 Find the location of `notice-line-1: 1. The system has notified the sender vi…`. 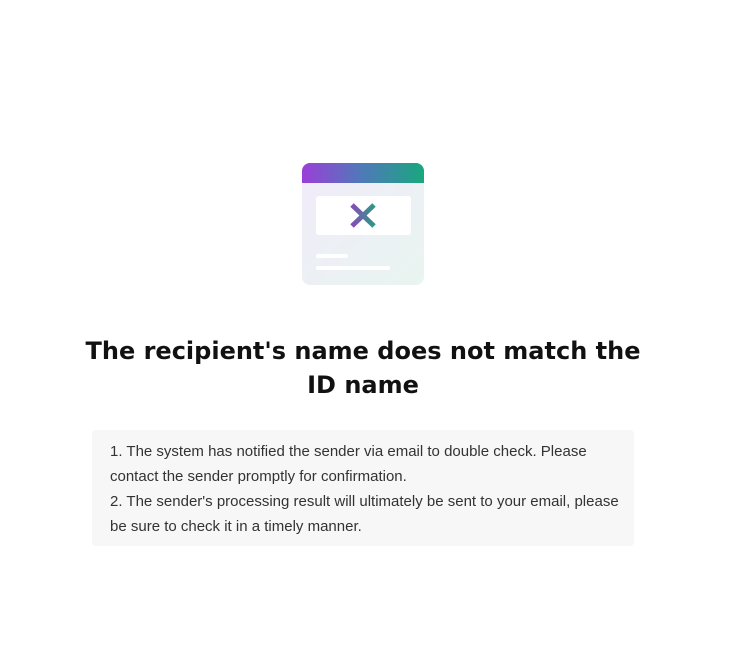

notice-line-1: 1. The system has notified the sender vi… is located at coordinates (348, 464).